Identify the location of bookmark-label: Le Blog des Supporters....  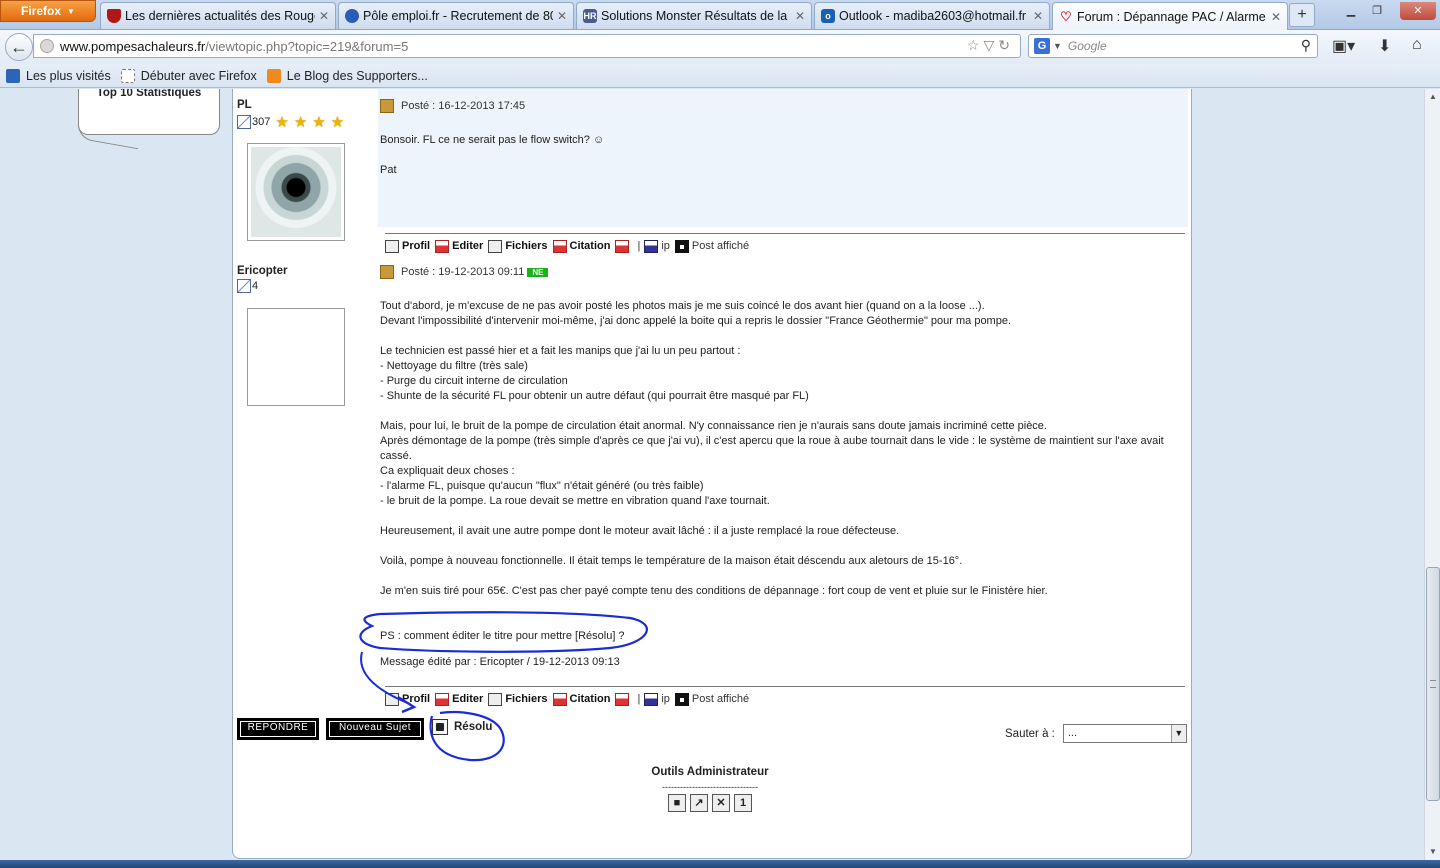
(357, 75).